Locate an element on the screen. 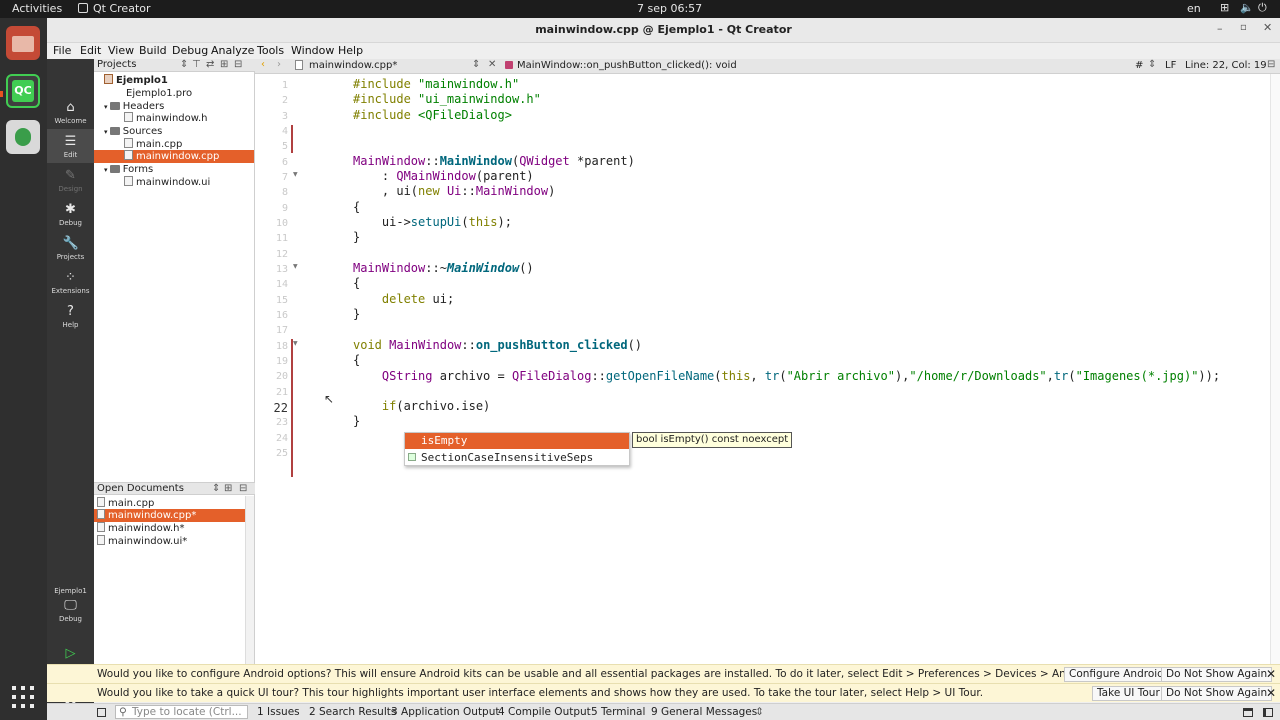  clock: 7 sep 06:57 is located at coordinates (669, 8).